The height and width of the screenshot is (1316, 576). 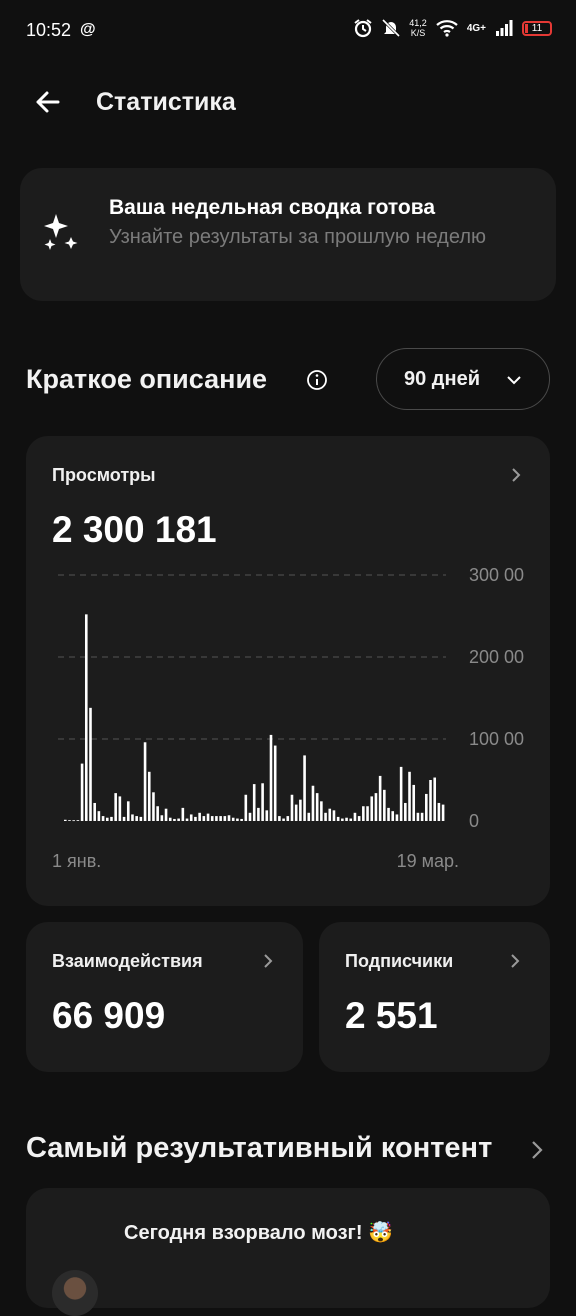 What do you see at coordinates (75, 1293) in the screenshot?
I see `avatar` at bounding box center [75, 1293].